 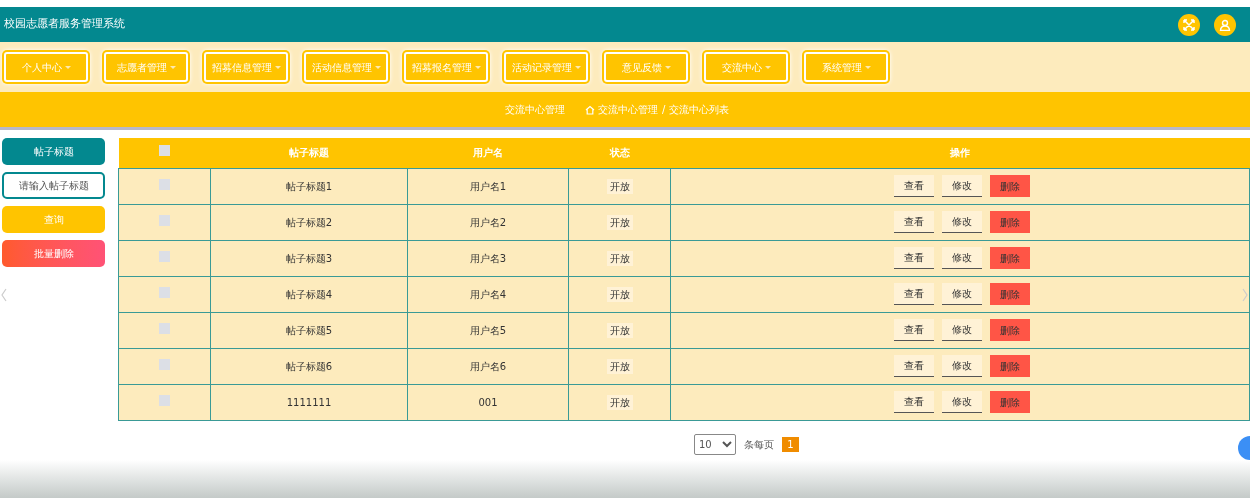 What do you see at coordinates (64, 24) in the screenshot?
I see `app-title: 校园志愿者服务管理系统` at bounding box center [64, 24].